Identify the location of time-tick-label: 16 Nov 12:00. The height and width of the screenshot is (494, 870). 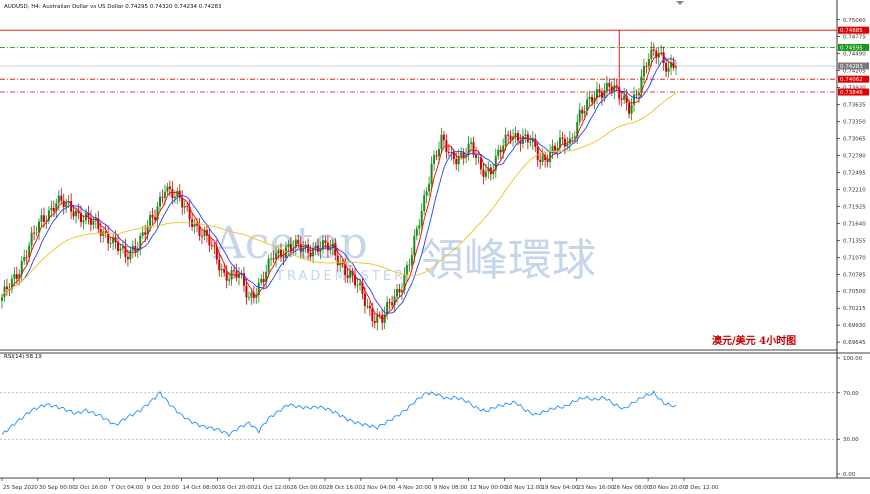
(525, 488).